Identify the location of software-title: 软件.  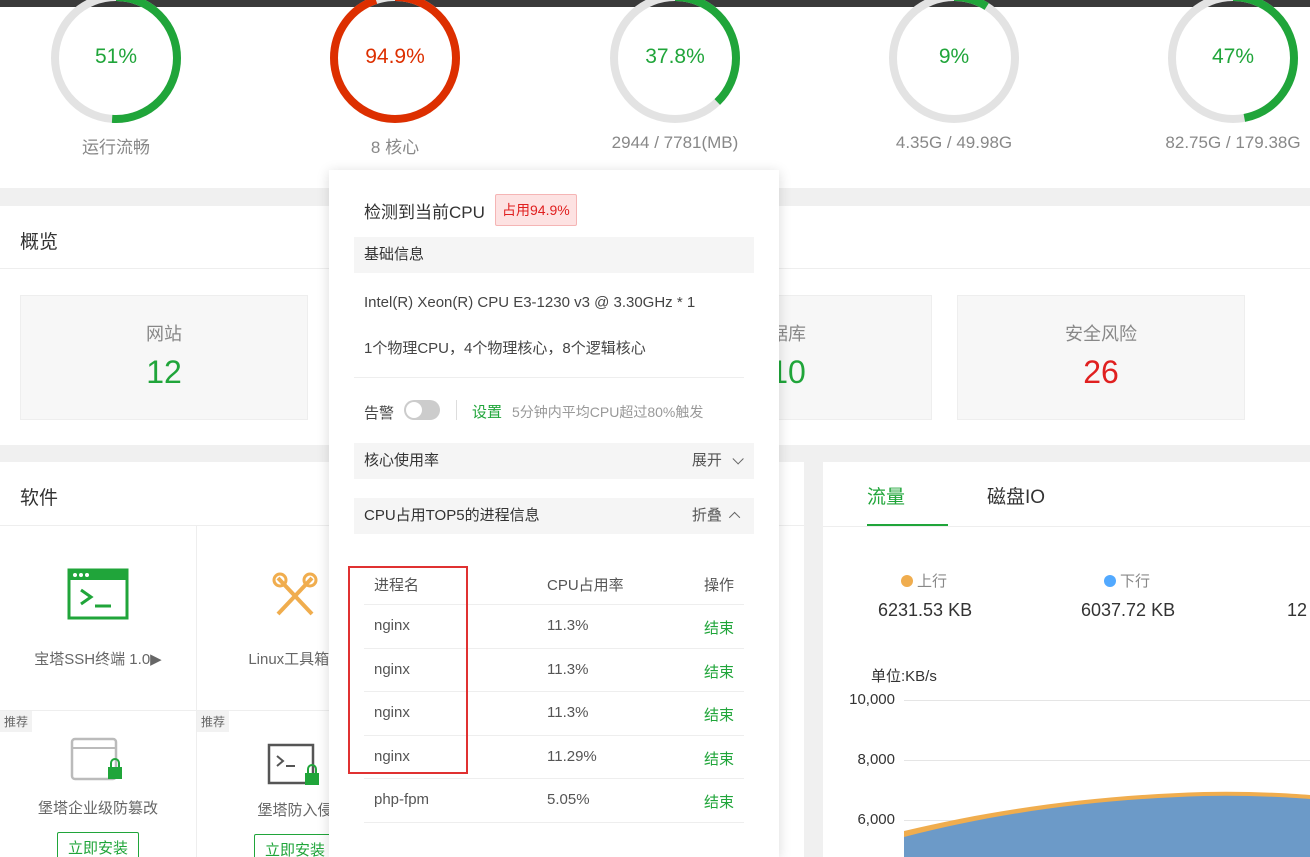
(39, 498).